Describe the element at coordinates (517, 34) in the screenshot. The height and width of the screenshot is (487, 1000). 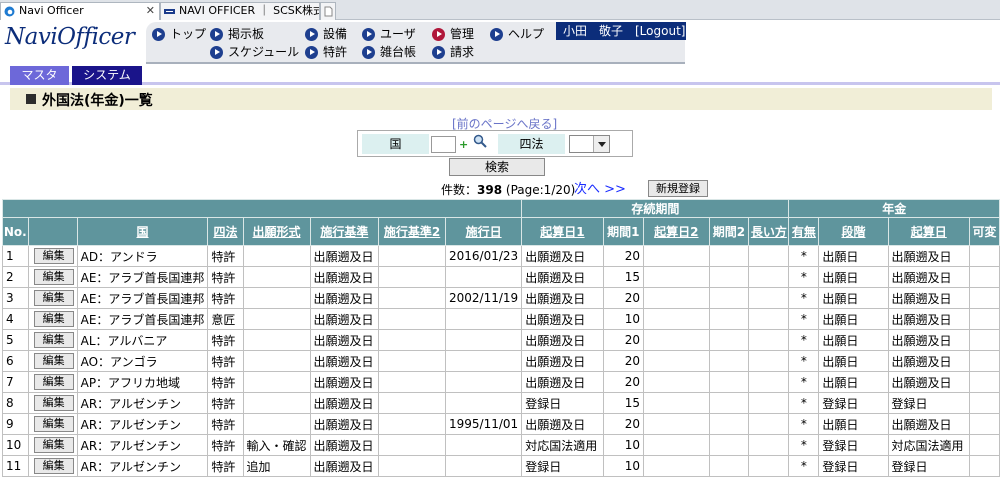
I see `nav-help: ヘルプ` at that location.